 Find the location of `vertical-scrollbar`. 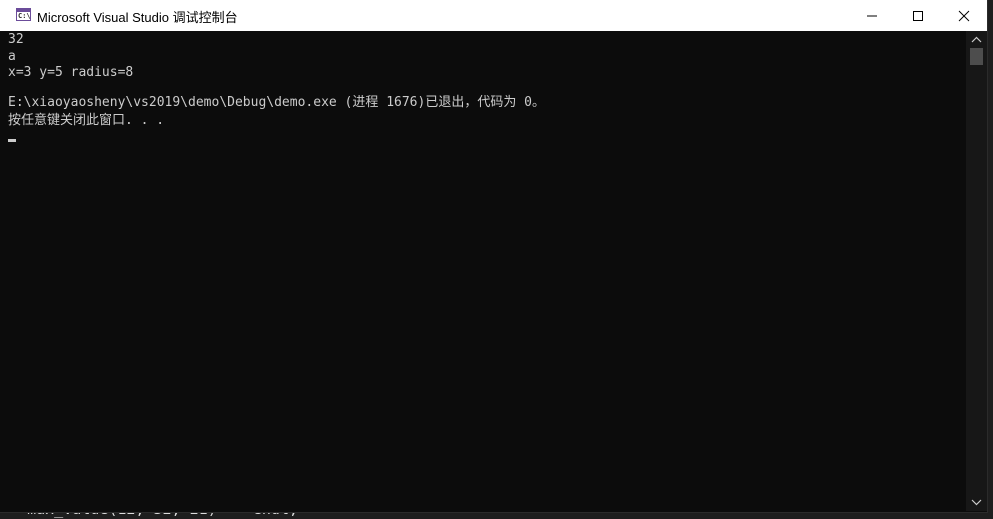

vertical-scrollbar is located at coordinates (976, 271).